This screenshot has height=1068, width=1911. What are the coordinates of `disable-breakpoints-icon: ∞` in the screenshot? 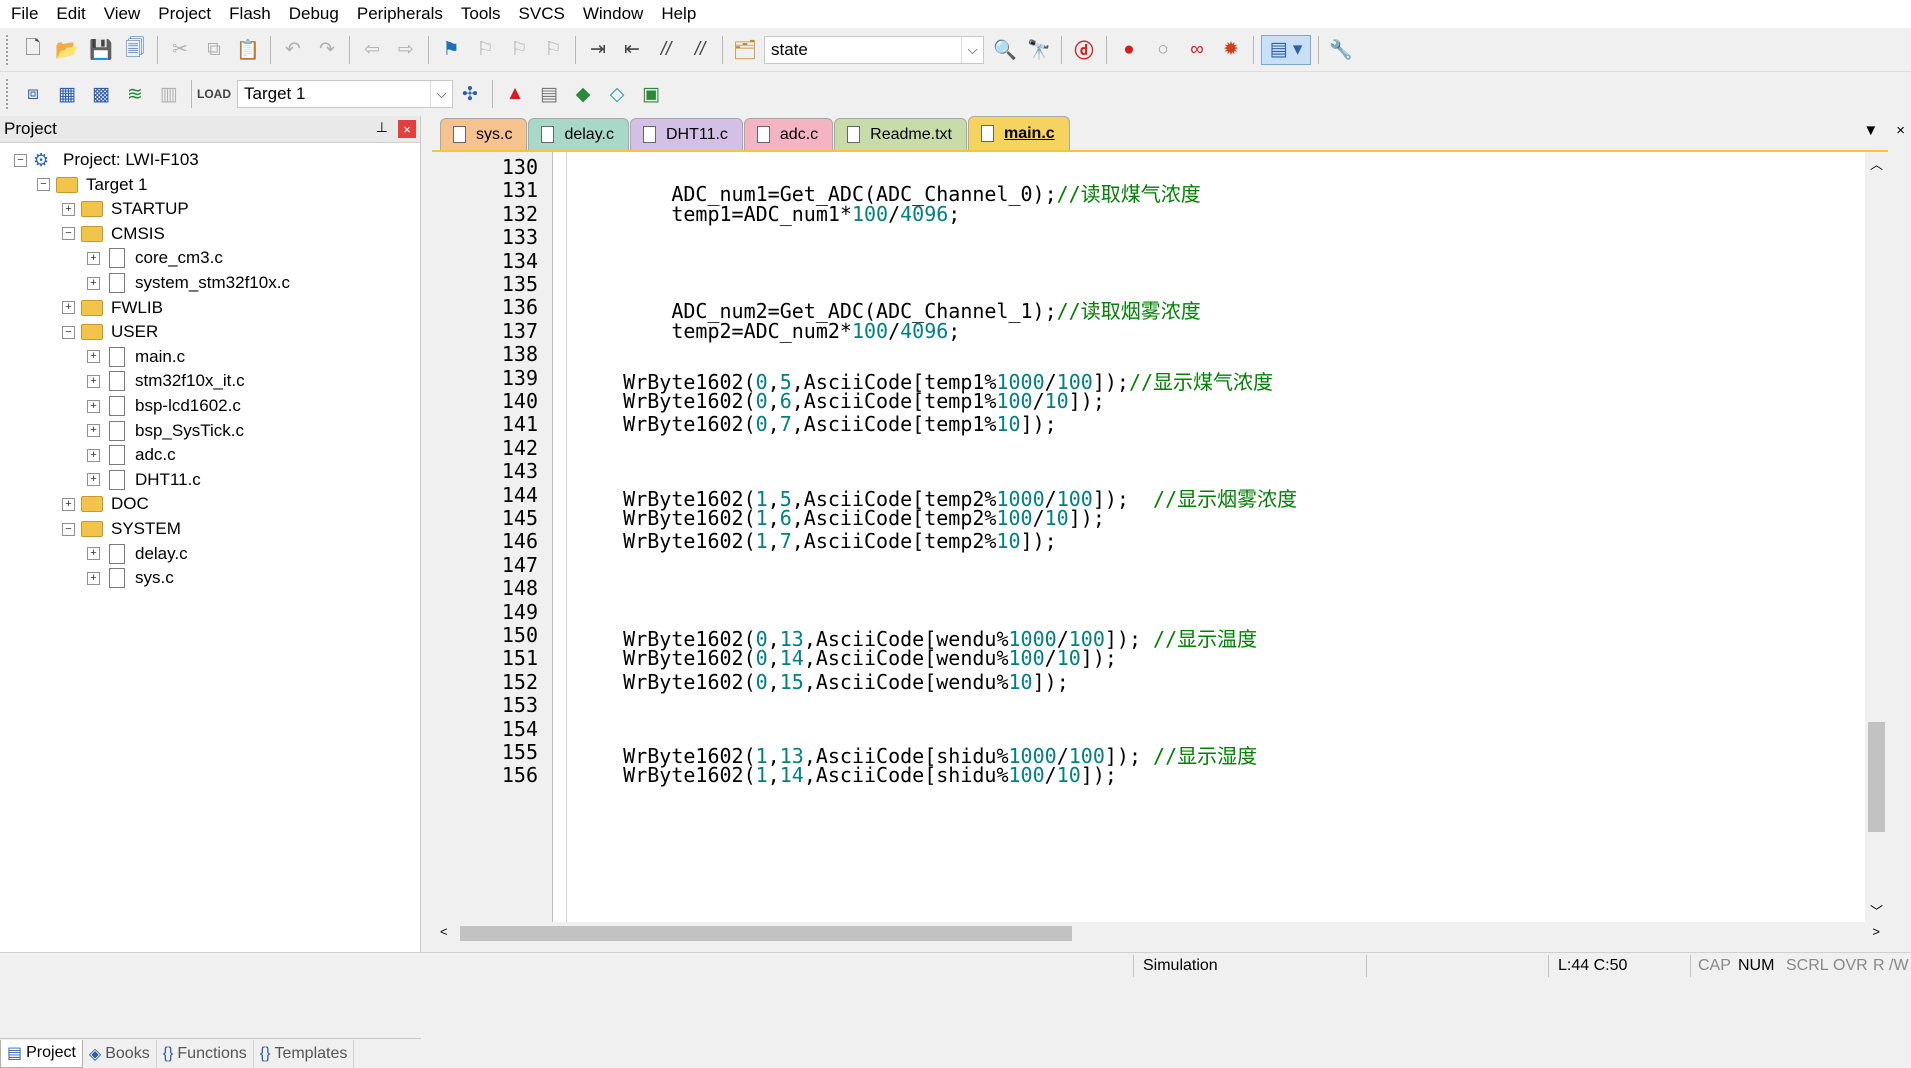 It's located at (1197, 50).